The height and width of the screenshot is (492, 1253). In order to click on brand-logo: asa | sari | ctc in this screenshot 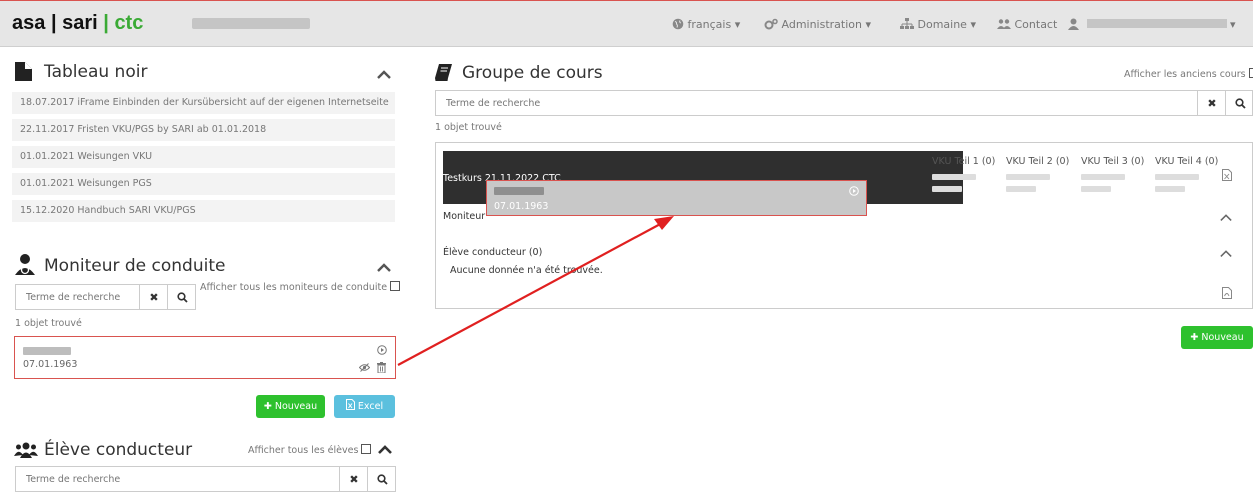, I will do `click(77, 23)`.